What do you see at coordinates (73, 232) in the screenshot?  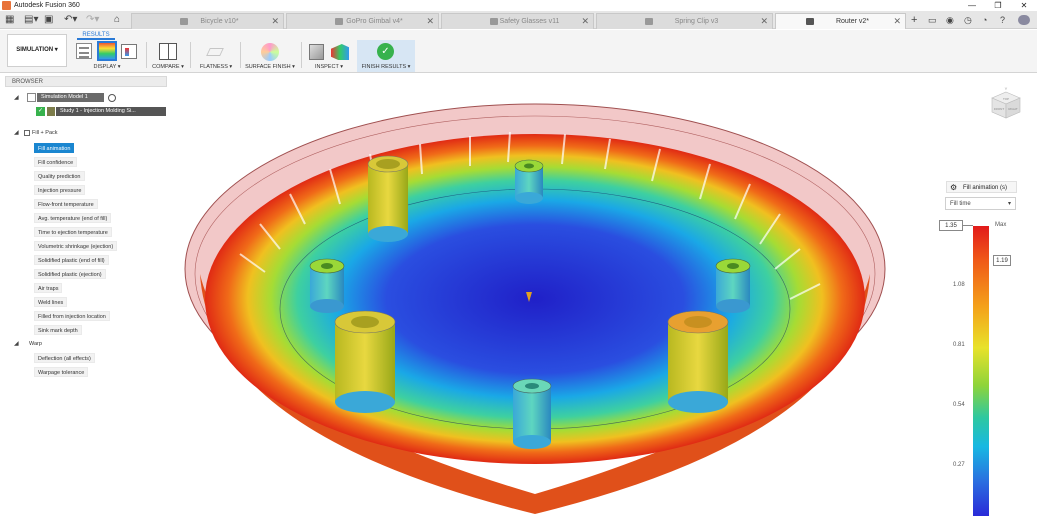 I see `result-time-to-ejection: Time to ejection temperature` at bounding box center [73, 232].